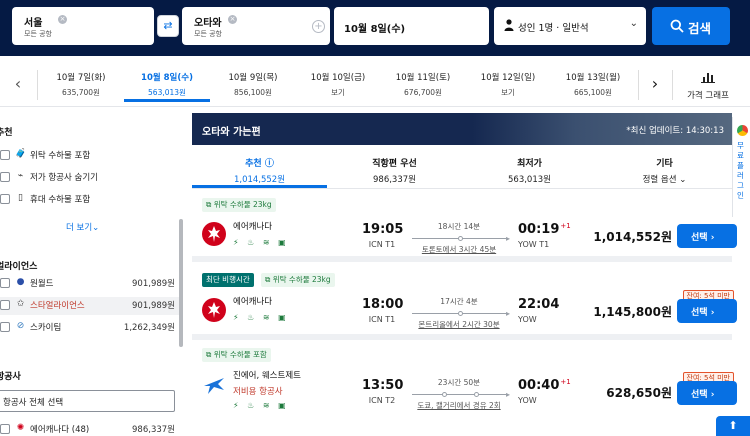  Describe the element at coordinates (382, 400) in the screenshot. I see `departure-airport: ICN T2` at that location.